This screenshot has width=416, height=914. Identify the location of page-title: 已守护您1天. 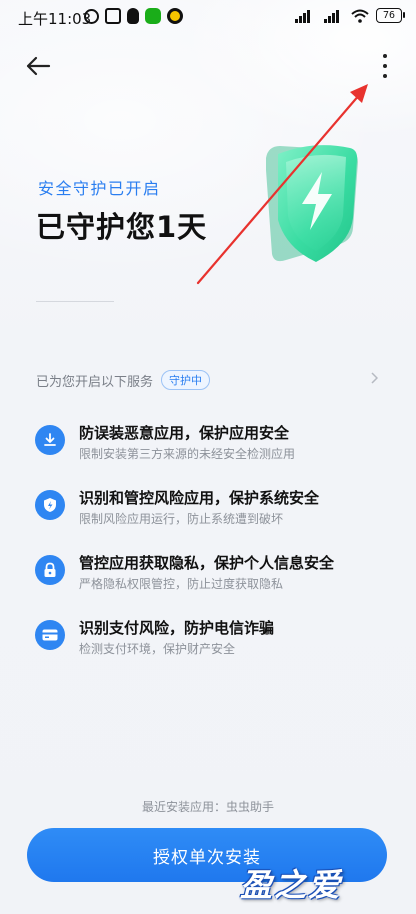
(122, 227).